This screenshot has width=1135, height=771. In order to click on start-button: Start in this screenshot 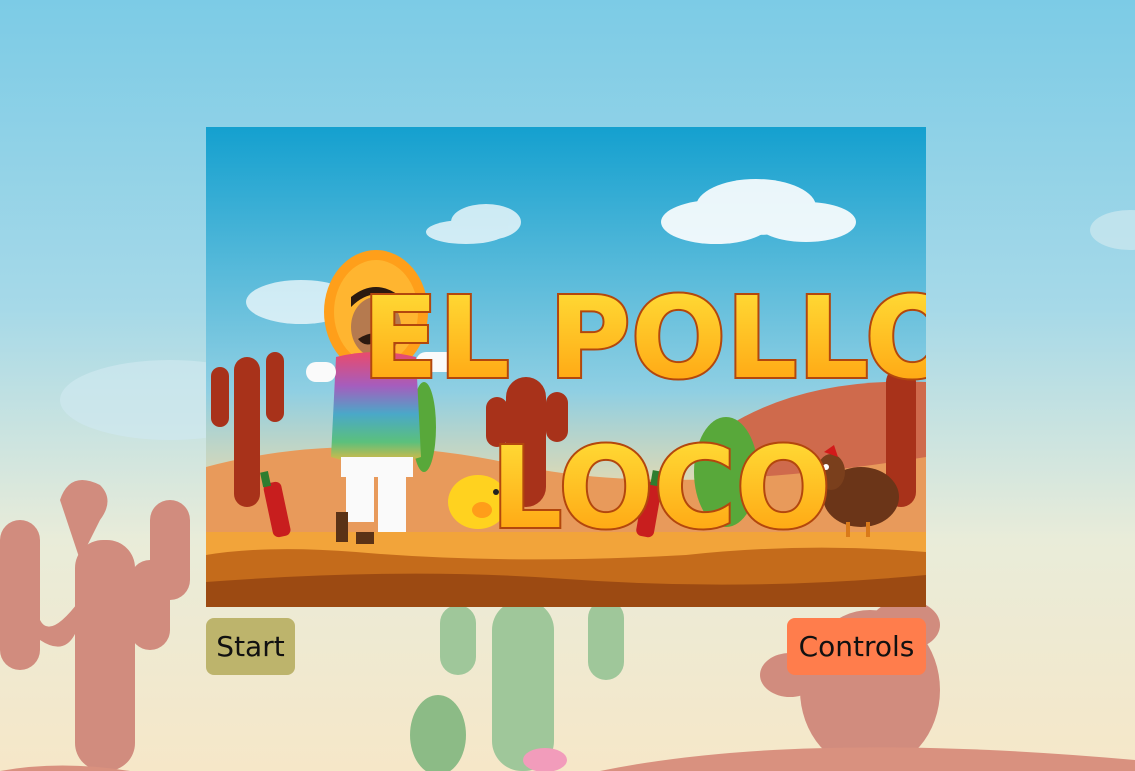, I will do `click(250, 646)`.